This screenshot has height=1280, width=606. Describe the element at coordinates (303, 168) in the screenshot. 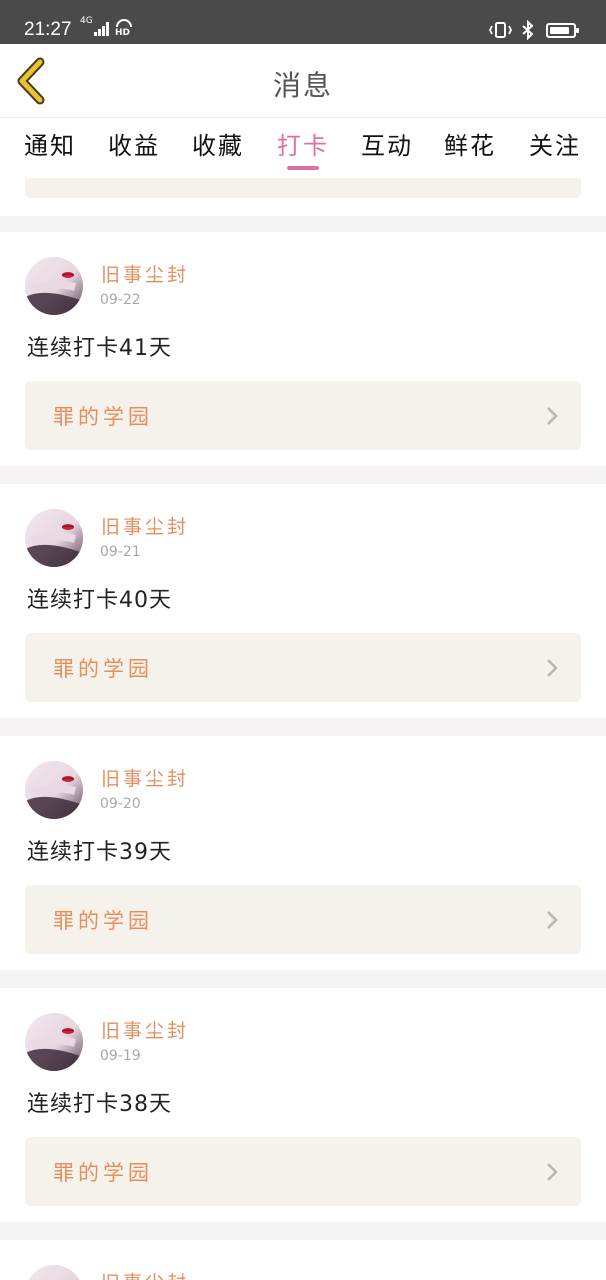

I see `active-tab-indicator` at that location.